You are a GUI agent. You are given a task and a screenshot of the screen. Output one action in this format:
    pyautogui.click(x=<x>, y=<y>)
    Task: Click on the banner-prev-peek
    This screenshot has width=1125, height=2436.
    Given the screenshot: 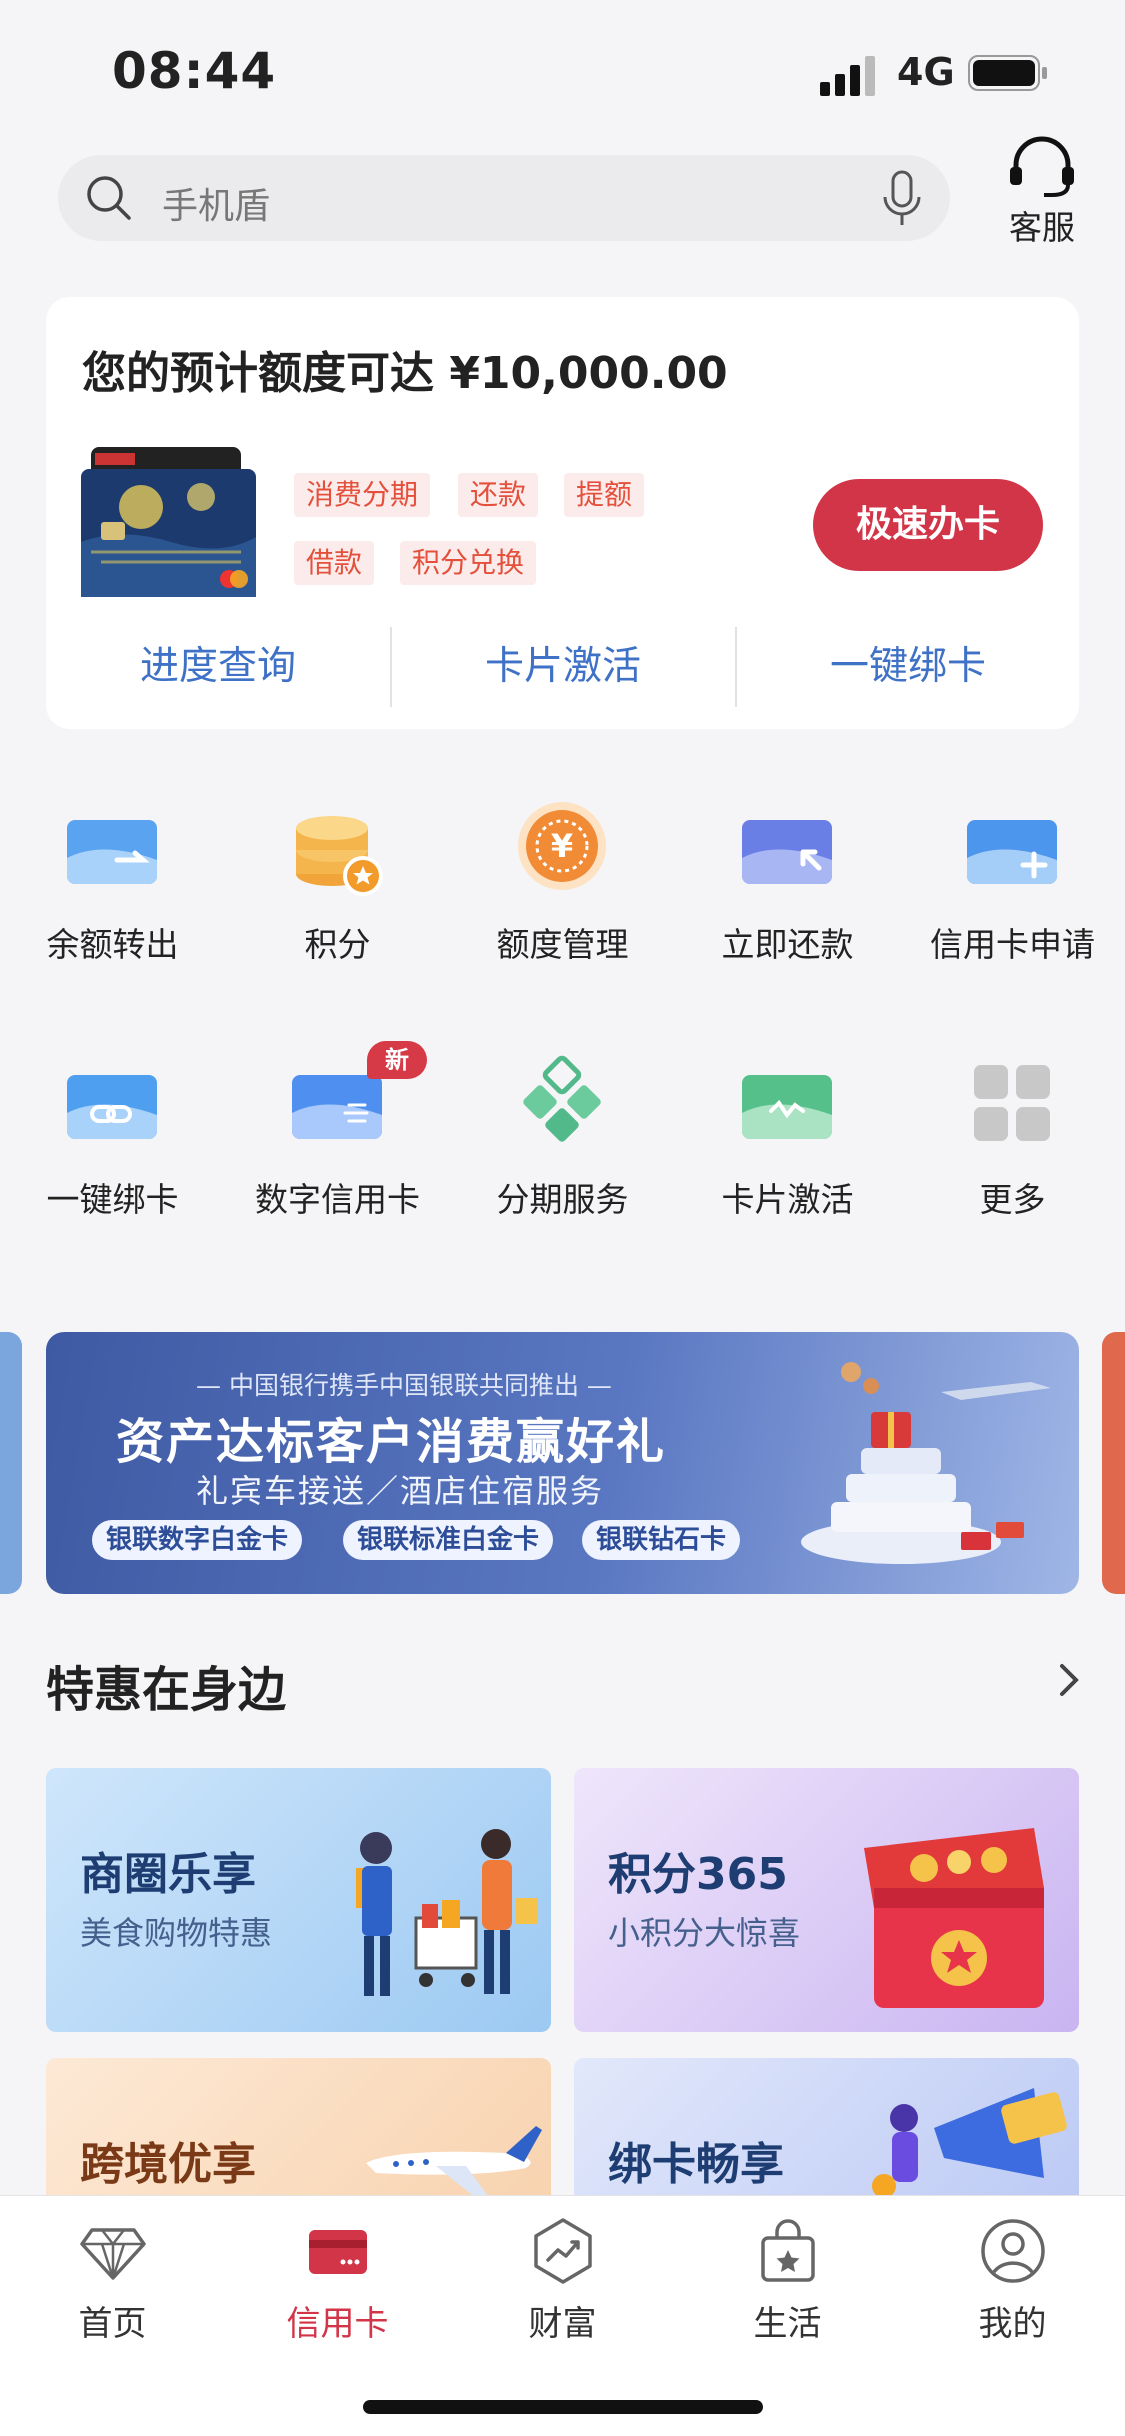 What is the action you would take?
    pyautogui.click(x=11, y=1463)
    